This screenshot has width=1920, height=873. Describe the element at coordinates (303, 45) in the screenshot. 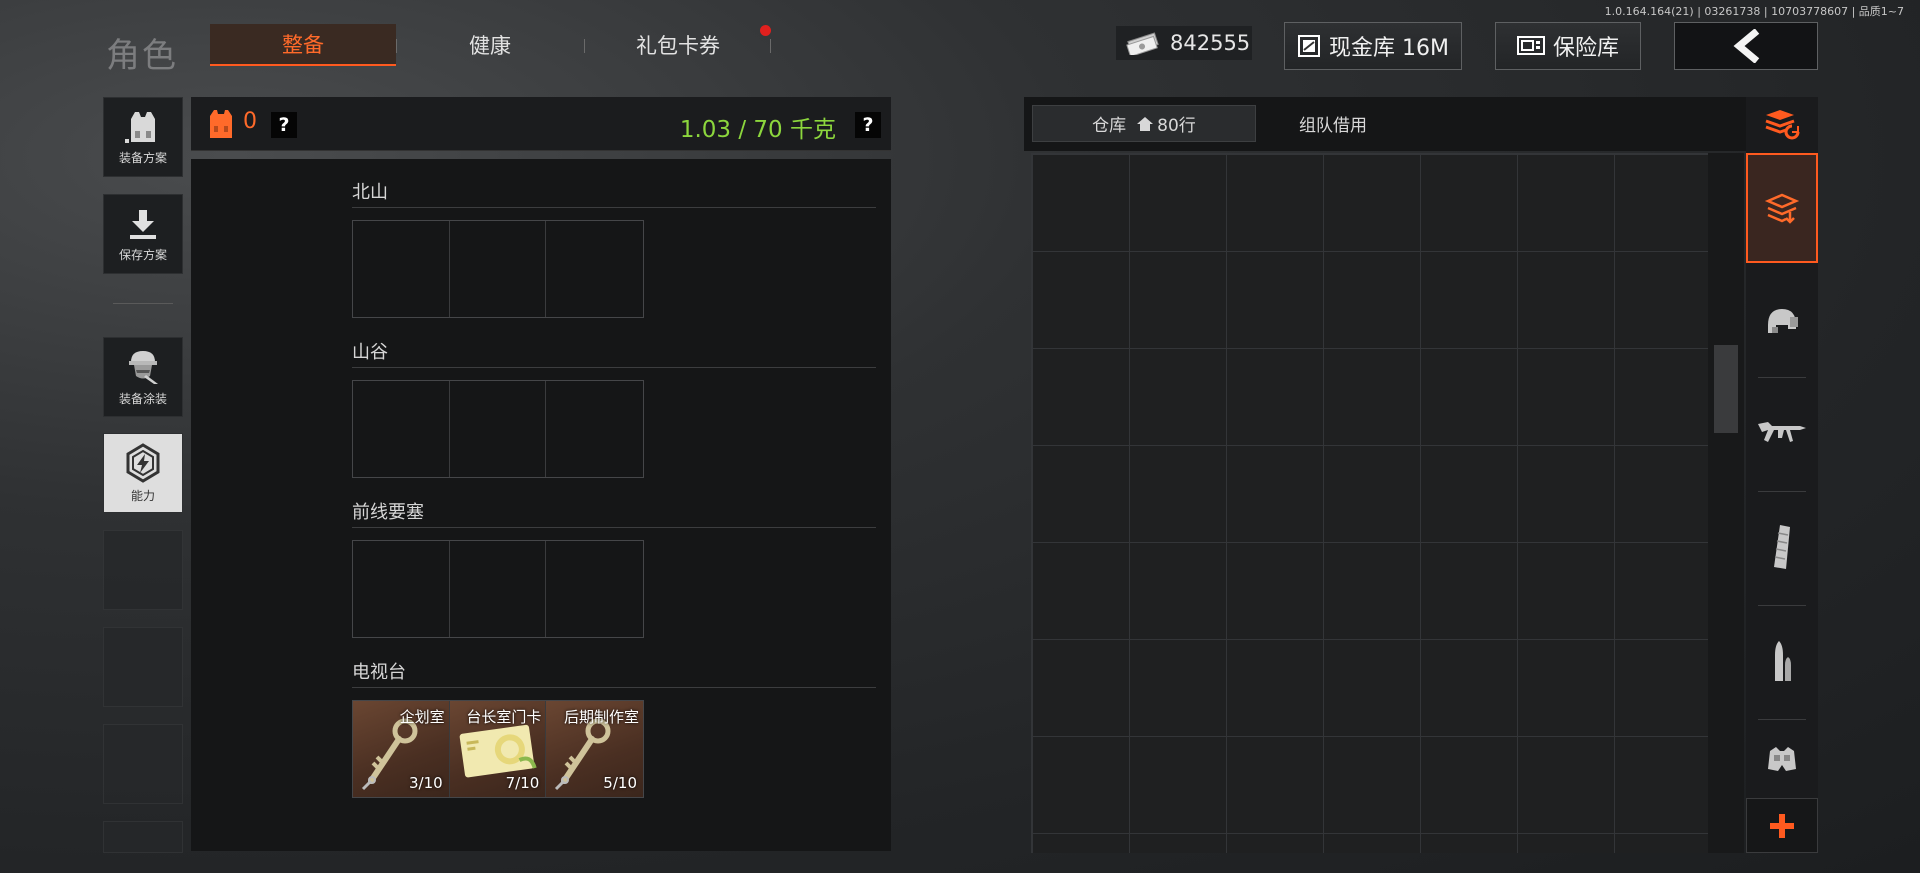

I see `tab-equip: 整备` at that location.